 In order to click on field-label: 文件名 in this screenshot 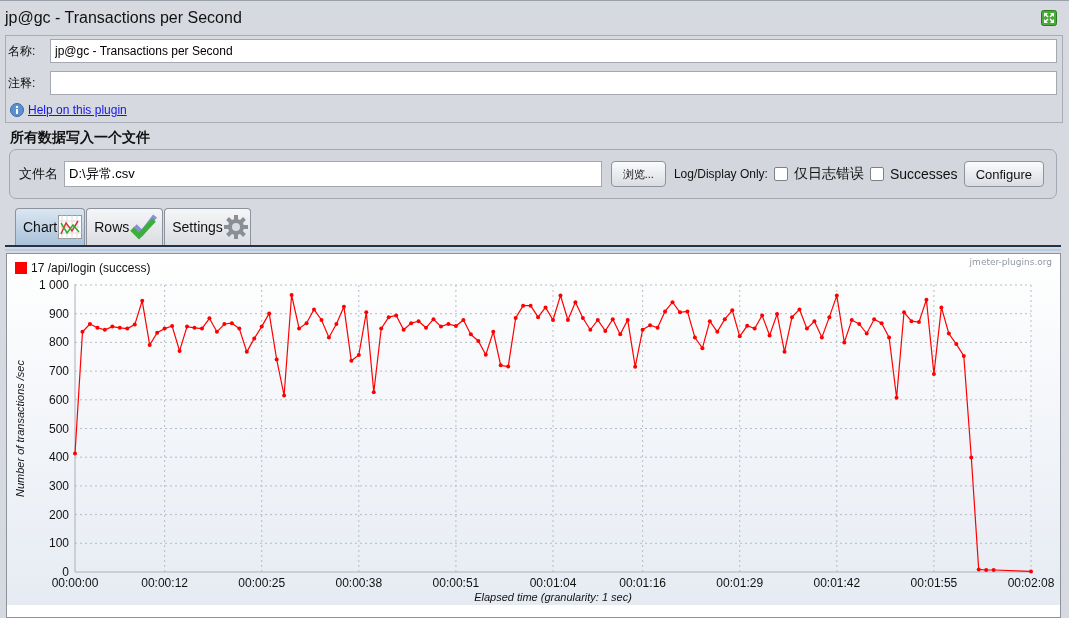, I will do `click(38, 174)`.